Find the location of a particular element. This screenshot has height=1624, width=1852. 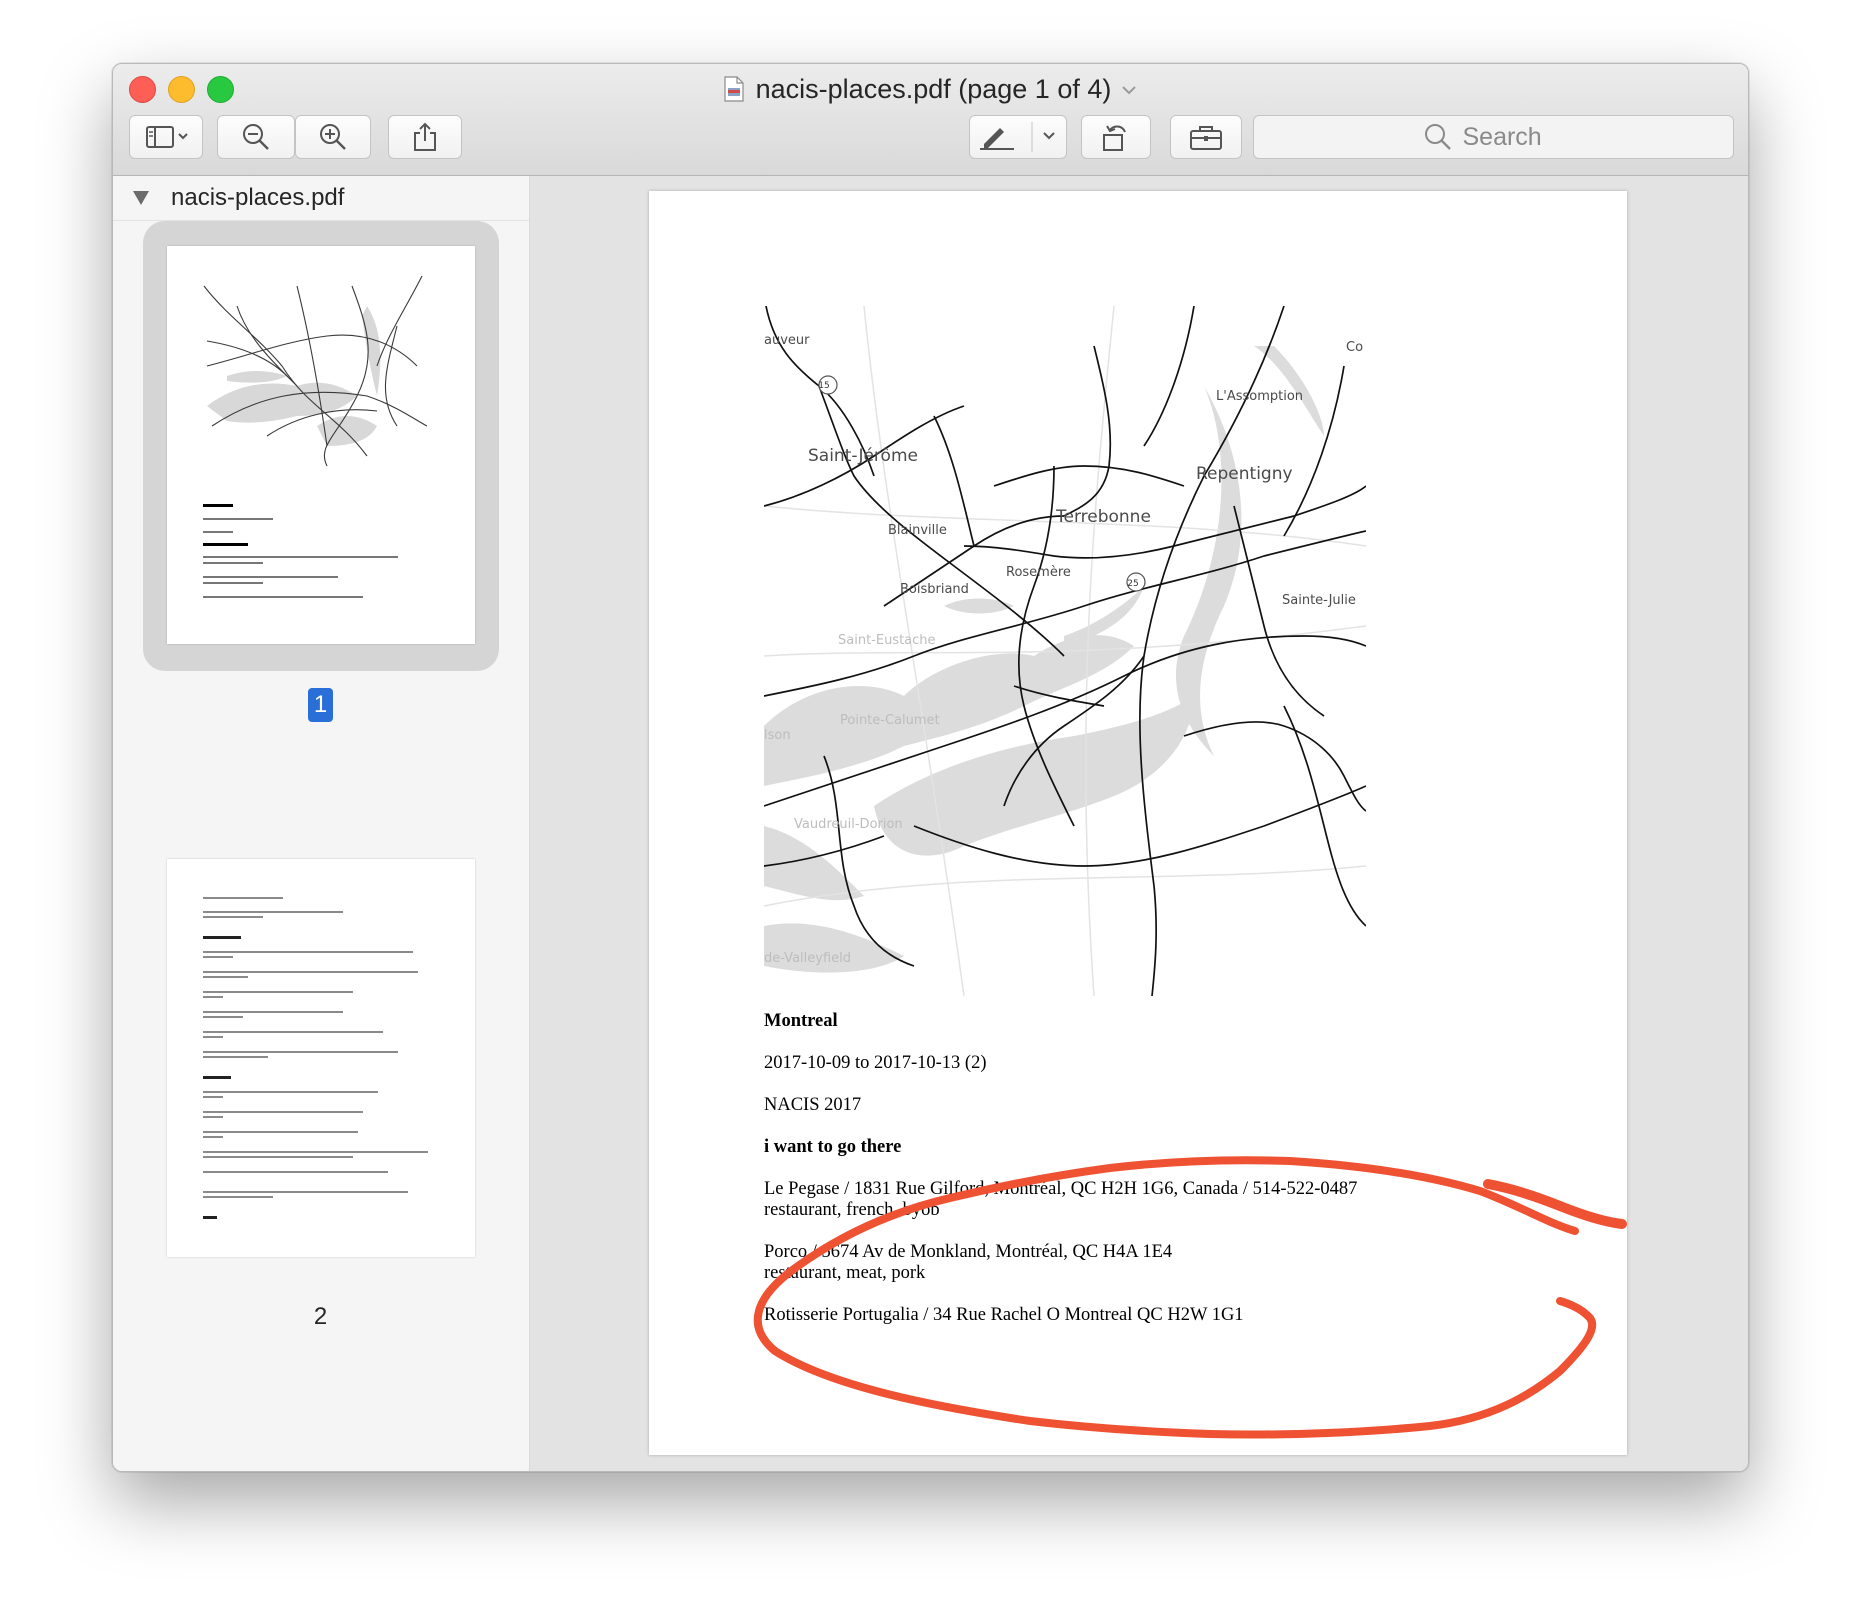

rotate-icon is located at coordinates (1114, 138).